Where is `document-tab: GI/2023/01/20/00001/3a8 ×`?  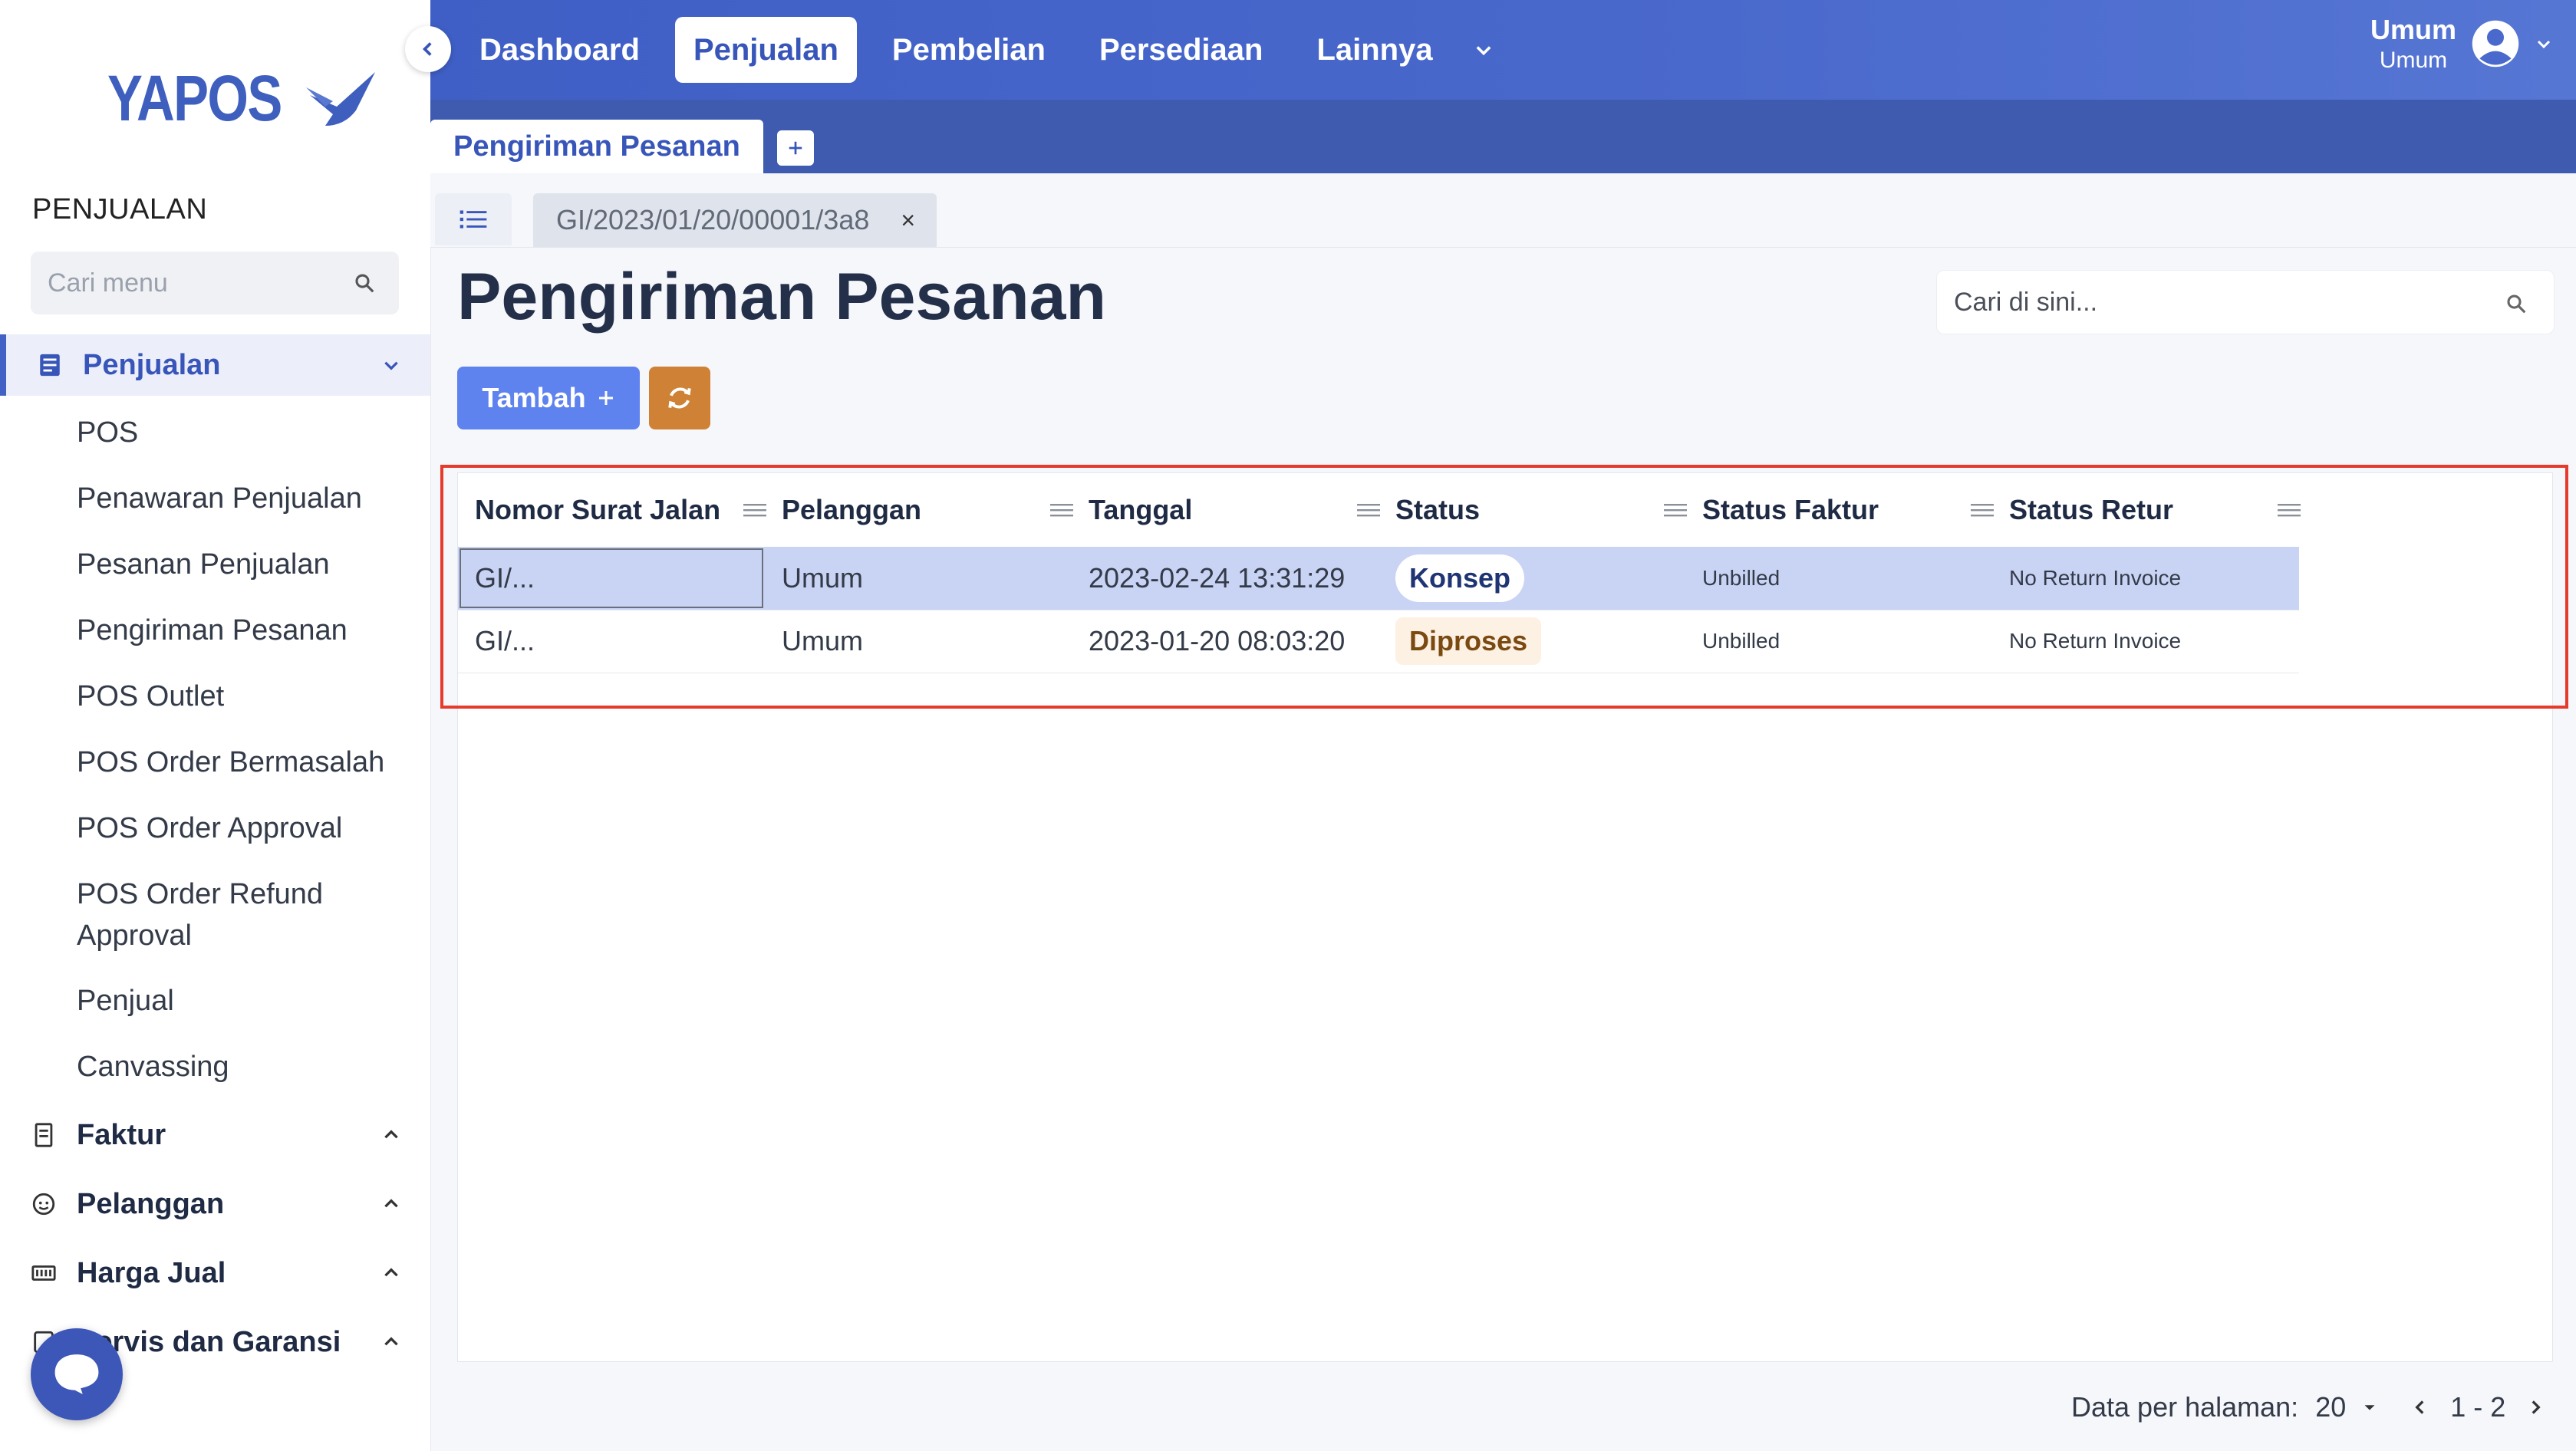 document-tab: GI/2023/01/20/00001/3a8 × is located at coordinates (735, 220).